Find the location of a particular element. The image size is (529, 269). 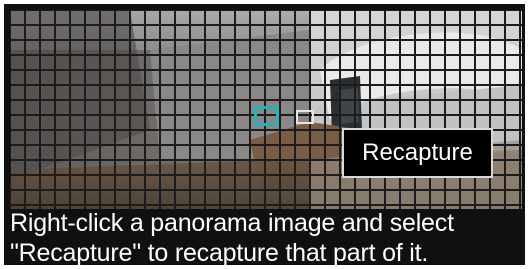

recapture-menu-item: Recapture is located at coordinates (417, 153).